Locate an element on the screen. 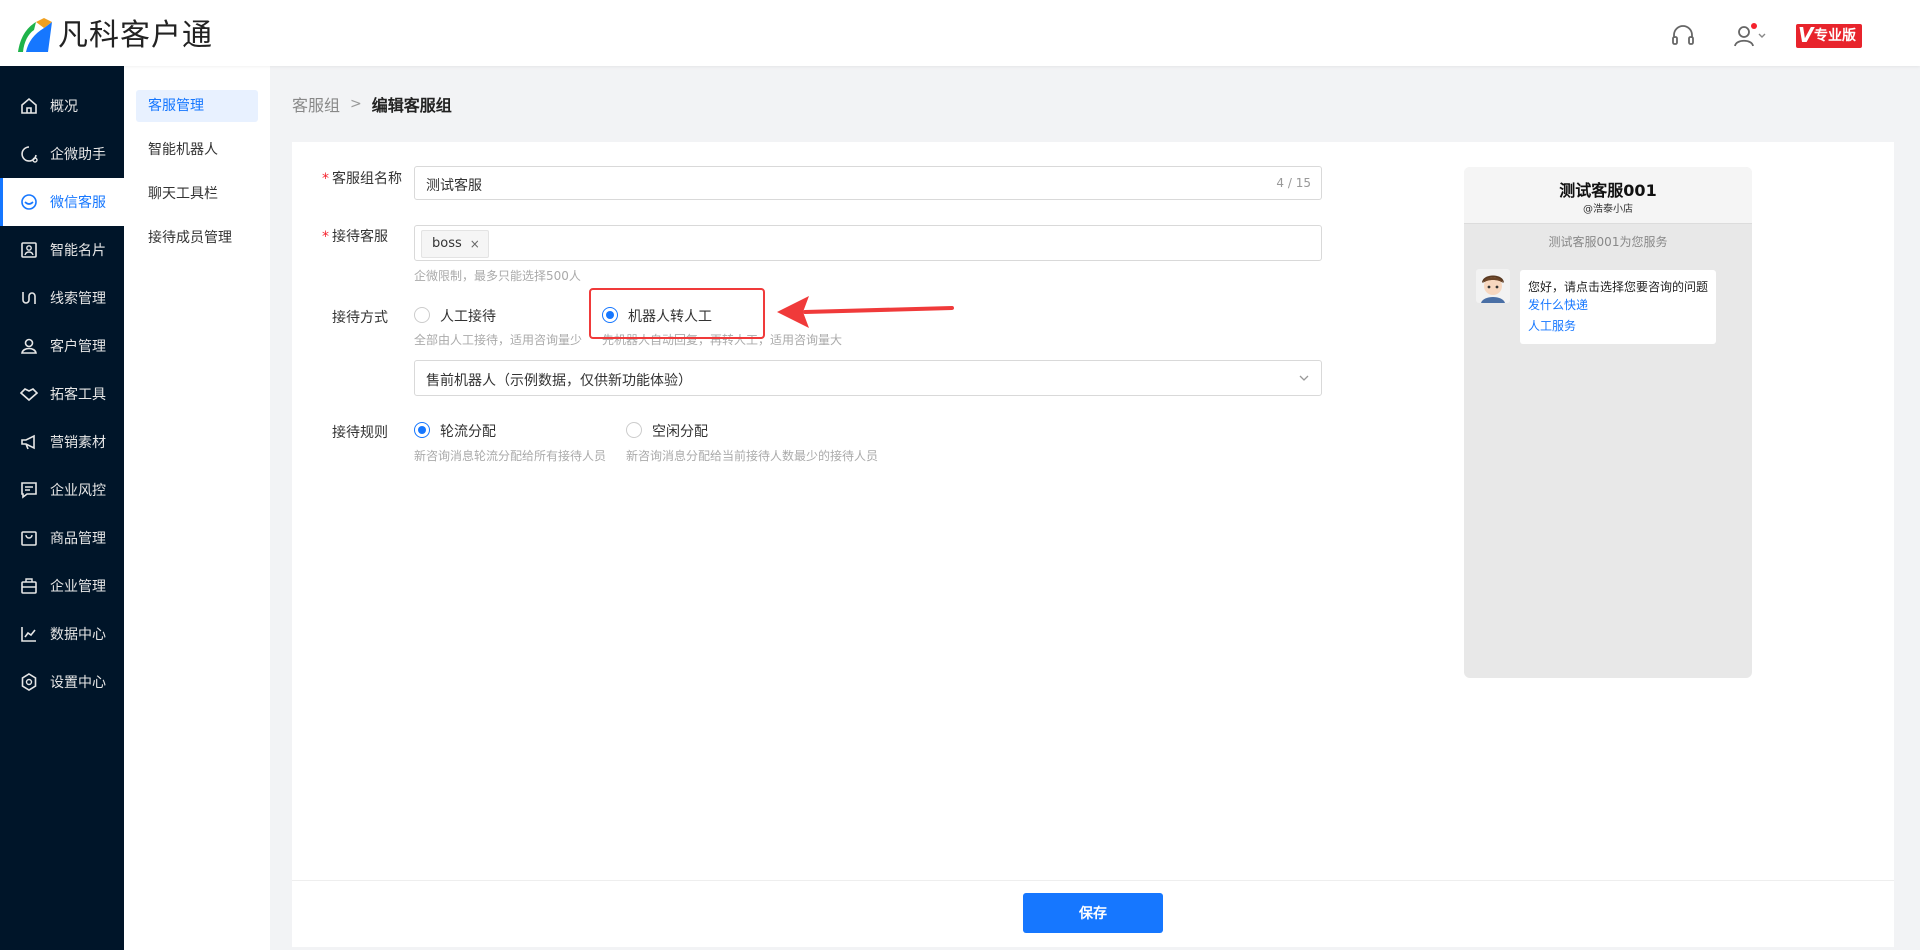 This screenshot has width=1920, height=950. rule-idle-hint: 新咨询消息分配给当前接待人数最少的接待人员 is located at coordinates (752, 456).